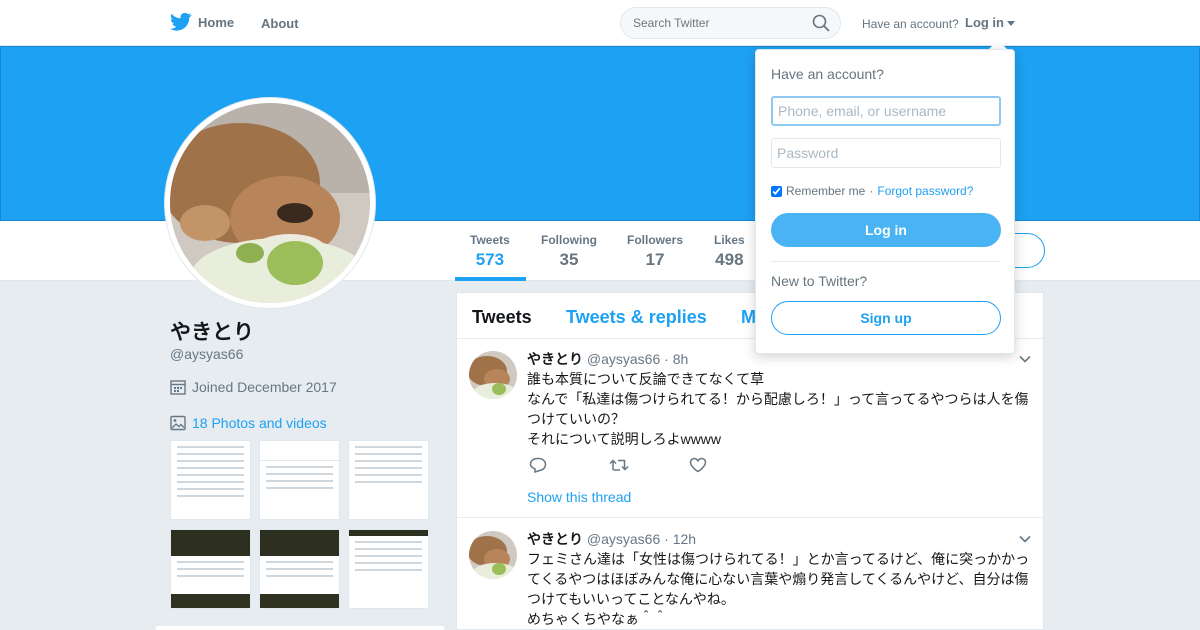  What do you see at coordinates (886, 230) in the screenshot?
I see `login-button: Log in` at bounding box center [886, 230].